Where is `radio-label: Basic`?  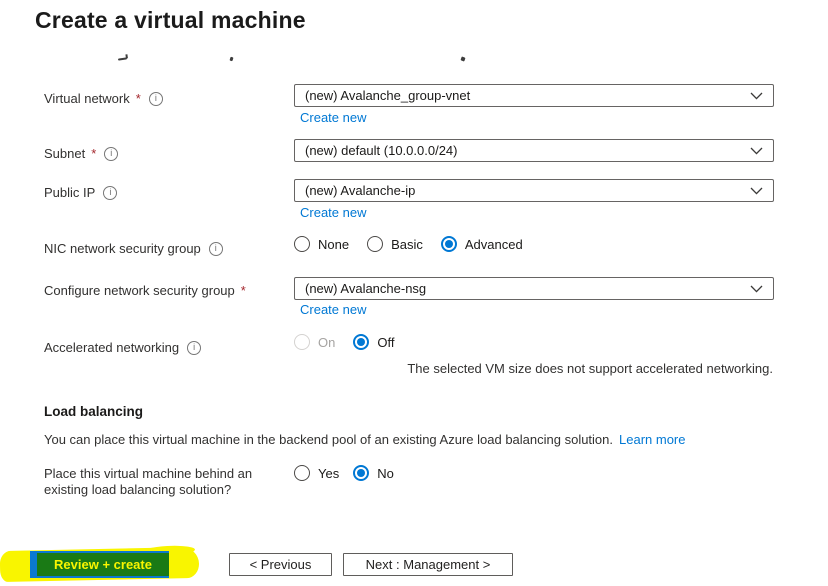 radio-label: Basic is located at coordinates (407, 244).